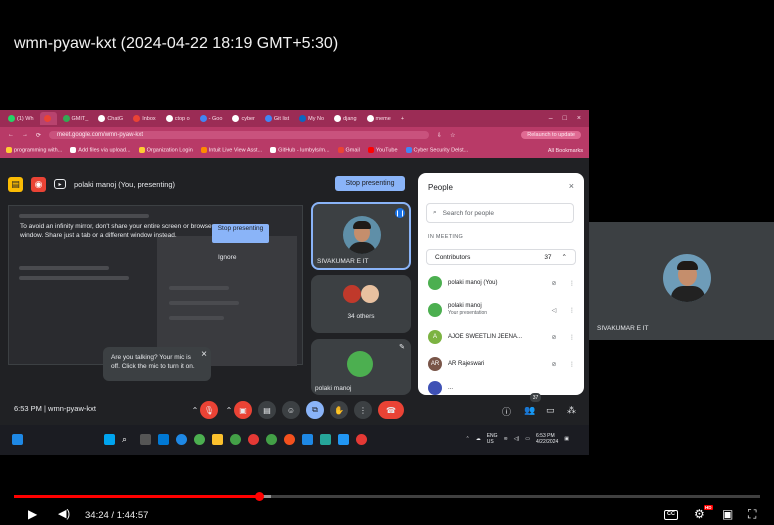 The height and width of the screenshot is (525, 774). Describe the element at coordinates (165, 150) in the screenshot. I see `bookmark-item: Organization Login` at that location.